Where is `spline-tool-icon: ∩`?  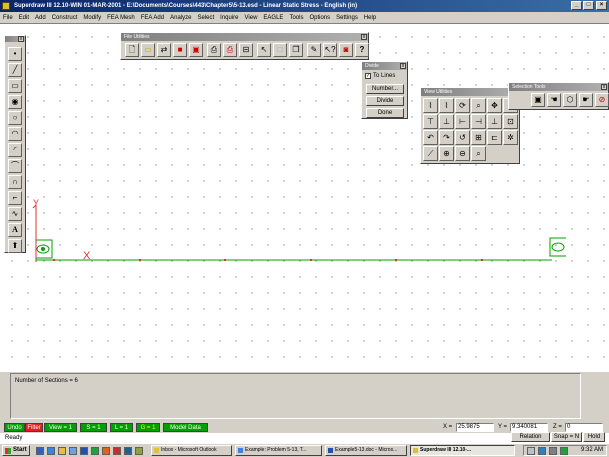
spline-tool-icon: ∩ is located at coordinates (15, 182).